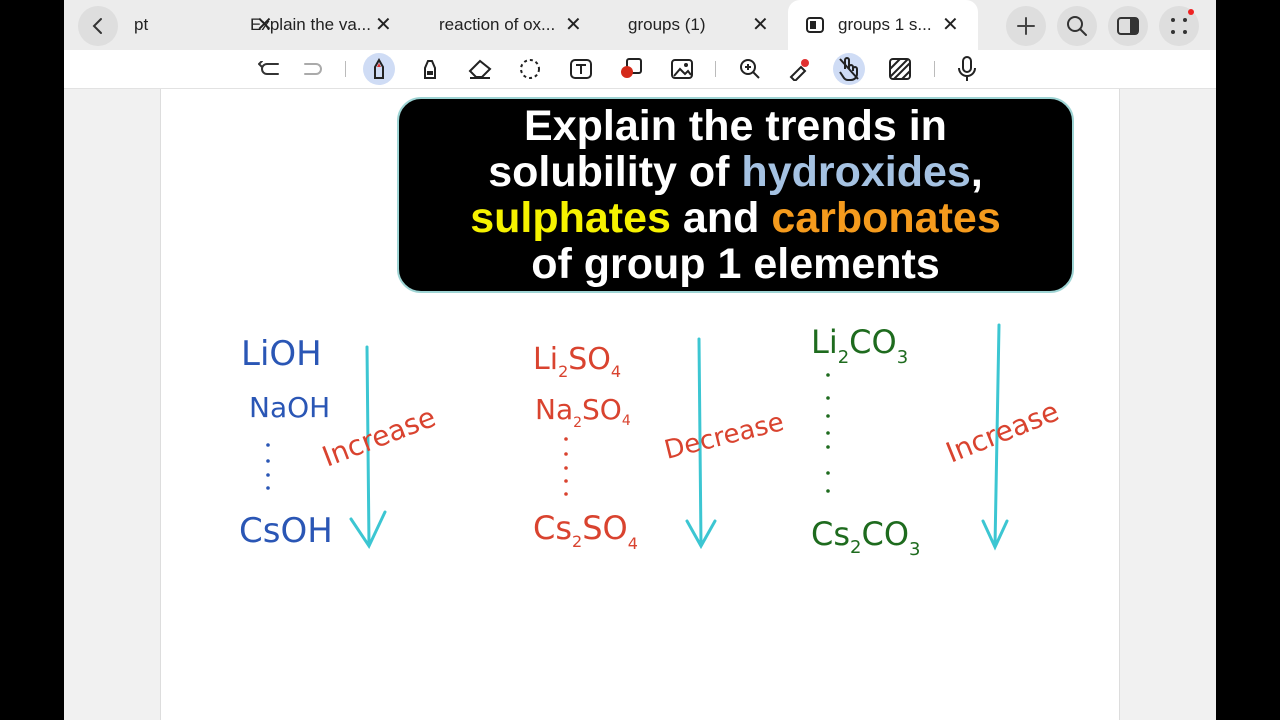 The image size is (1280, 720). I want to click on chevron-left-icon, so click(97, 26).